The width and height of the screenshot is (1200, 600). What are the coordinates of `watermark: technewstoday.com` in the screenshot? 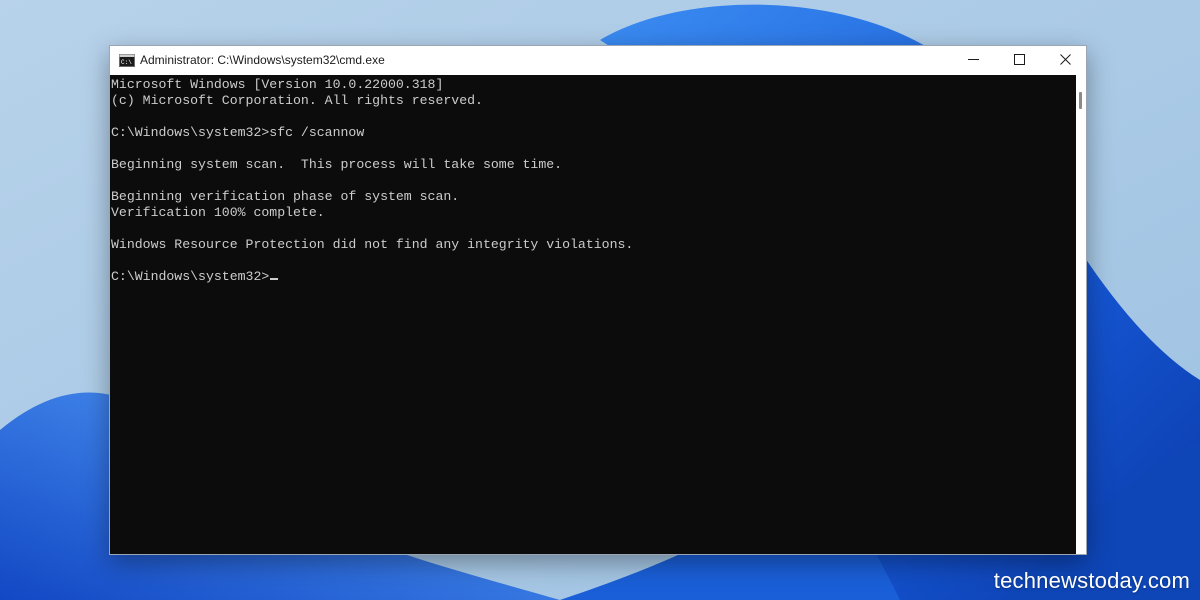 It's located at (1091, 580).